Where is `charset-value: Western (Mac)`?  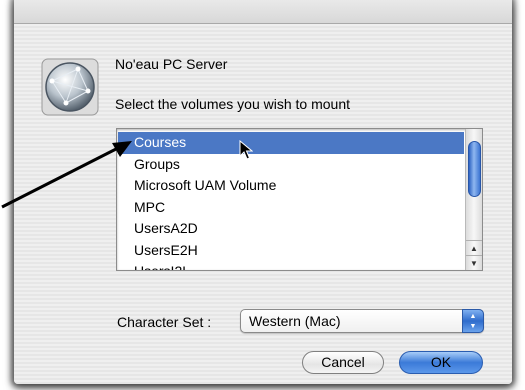
charset-value: Western (Mac) is located at coordinates (295, 321).